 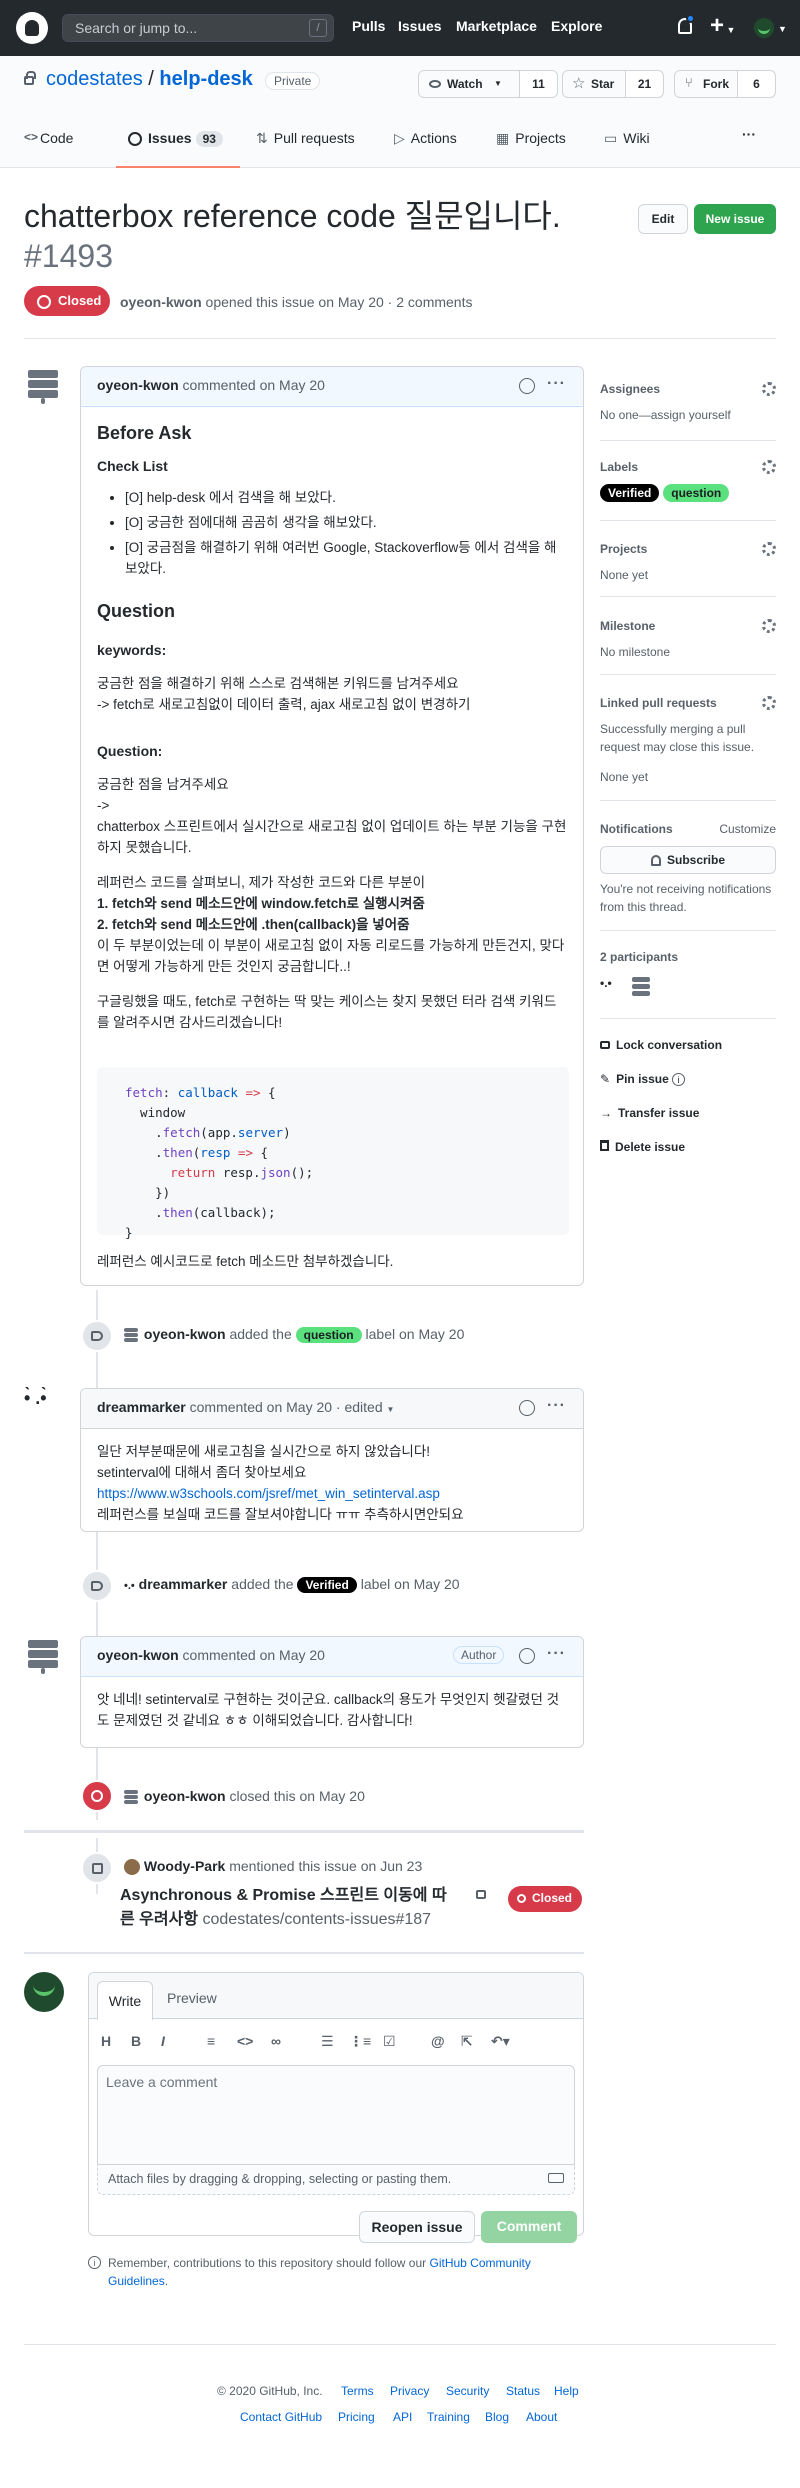 I want to click on user-avatar, so click(x=764, y=28).